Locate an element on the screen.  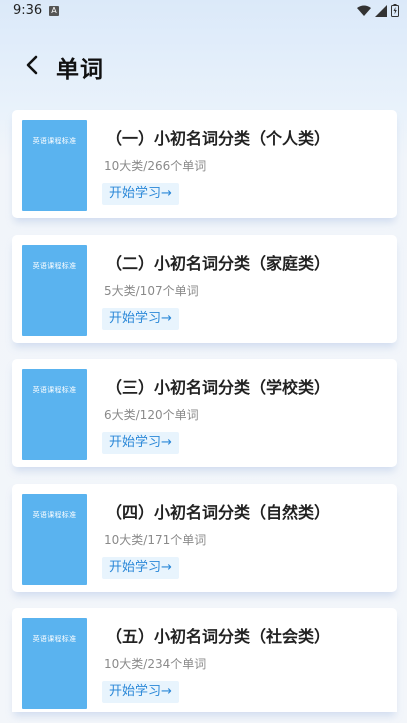
signal-icon is located at coordinates (381, 10).